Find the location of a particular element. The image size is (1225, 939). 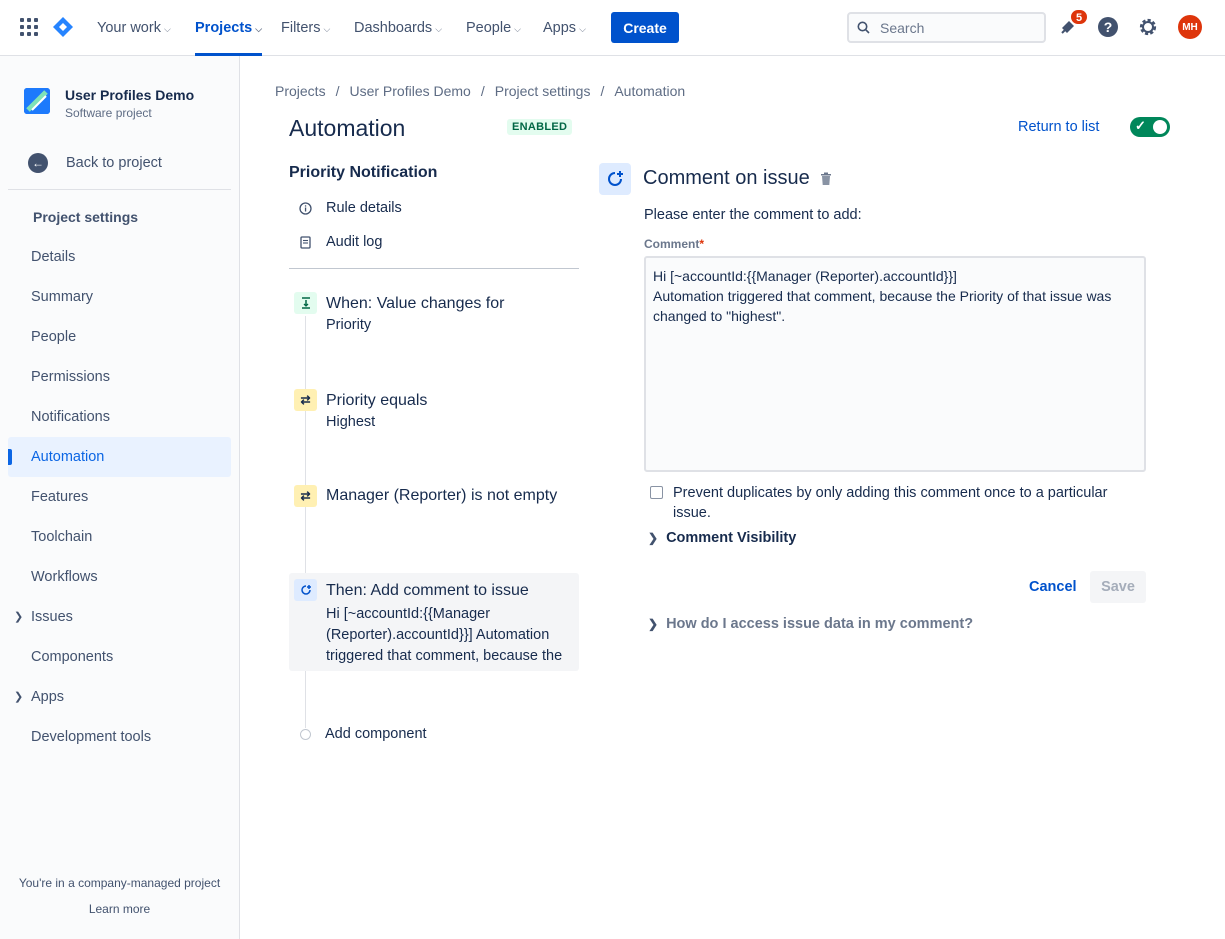

nav-people: People ⌵ is located at coordinates (493, 28).